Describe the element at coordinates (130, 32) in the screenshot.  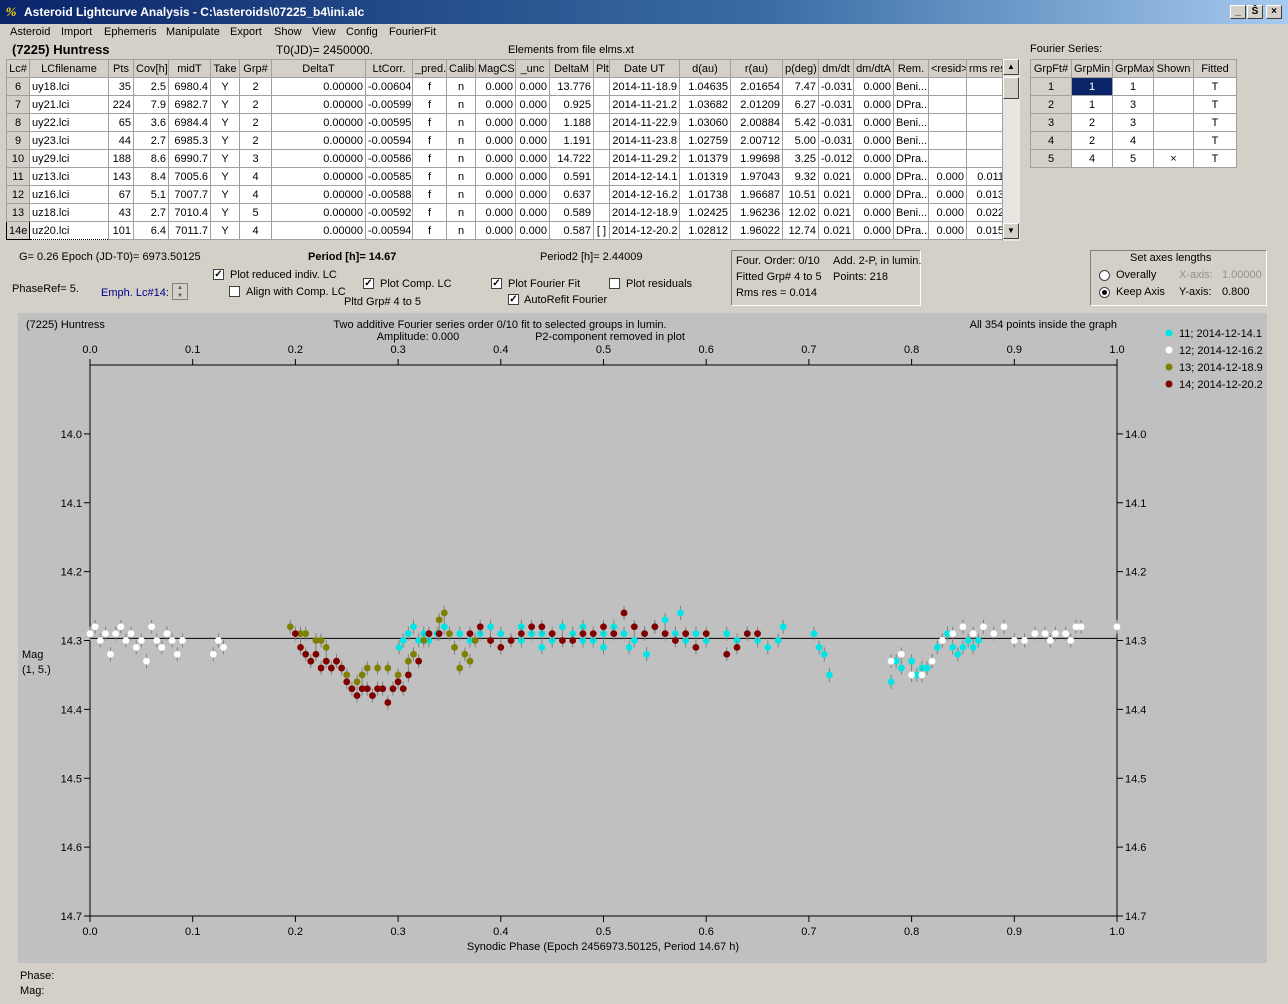
I see `menu-ephemeris: Ephemeris` at that location.